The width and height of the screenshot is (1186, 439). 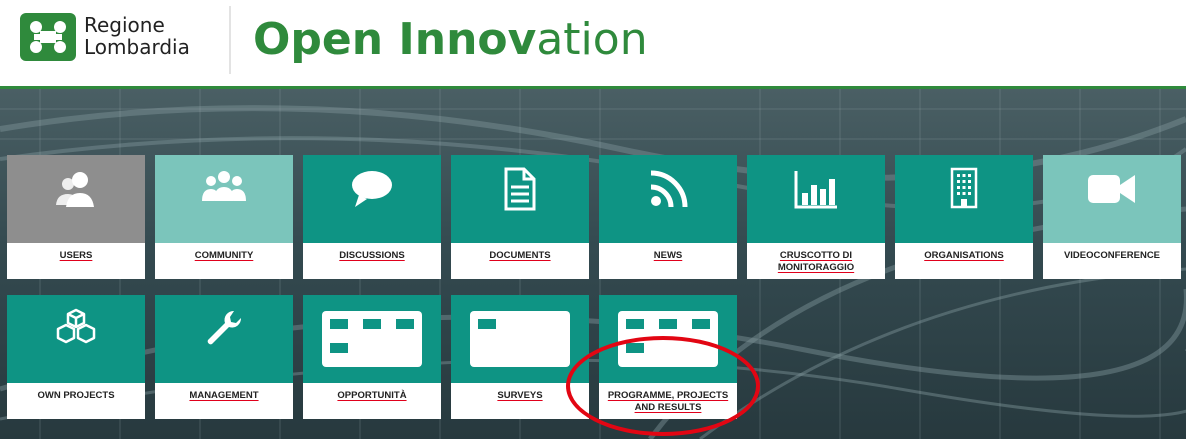 I want to click on tile-own-projects-top, so click(x=76, y=339).